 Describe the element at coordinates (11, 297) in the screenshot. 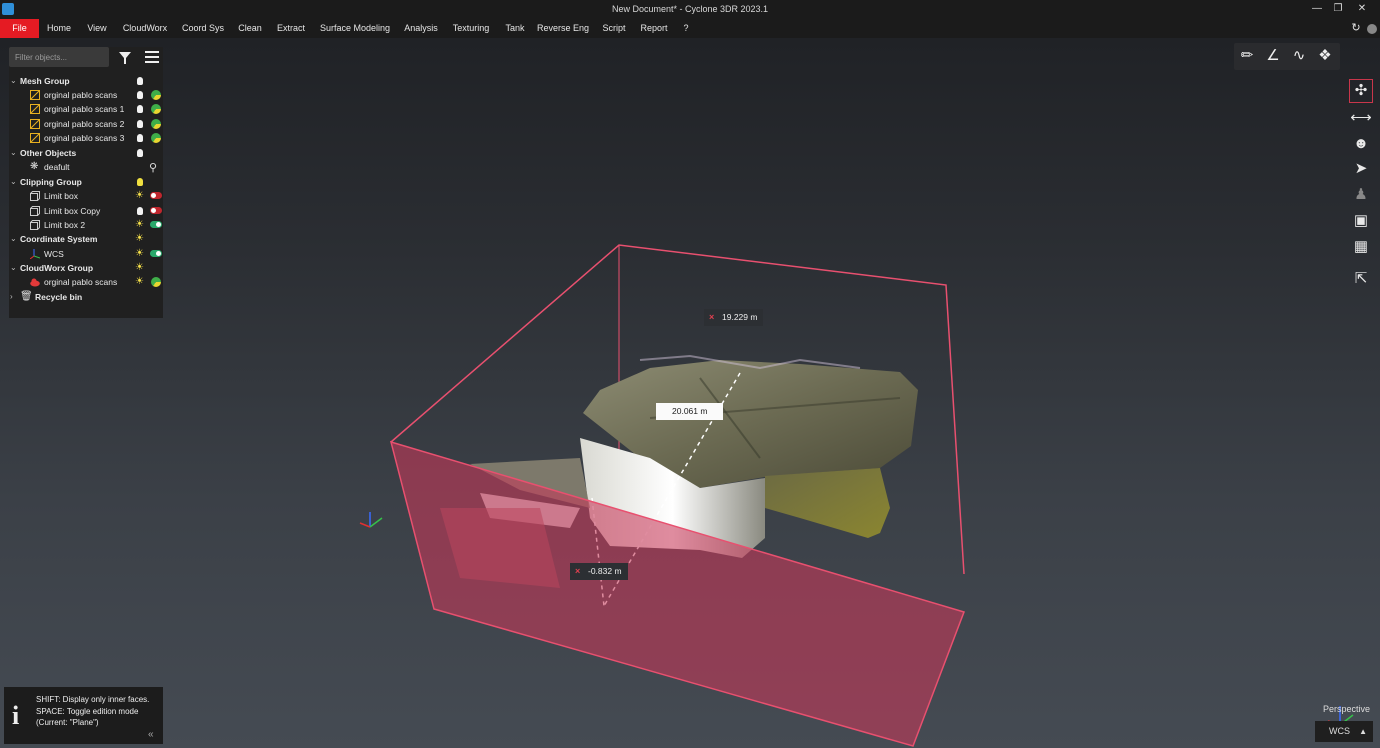

I see `chevron-right-icon: ›` at that location.